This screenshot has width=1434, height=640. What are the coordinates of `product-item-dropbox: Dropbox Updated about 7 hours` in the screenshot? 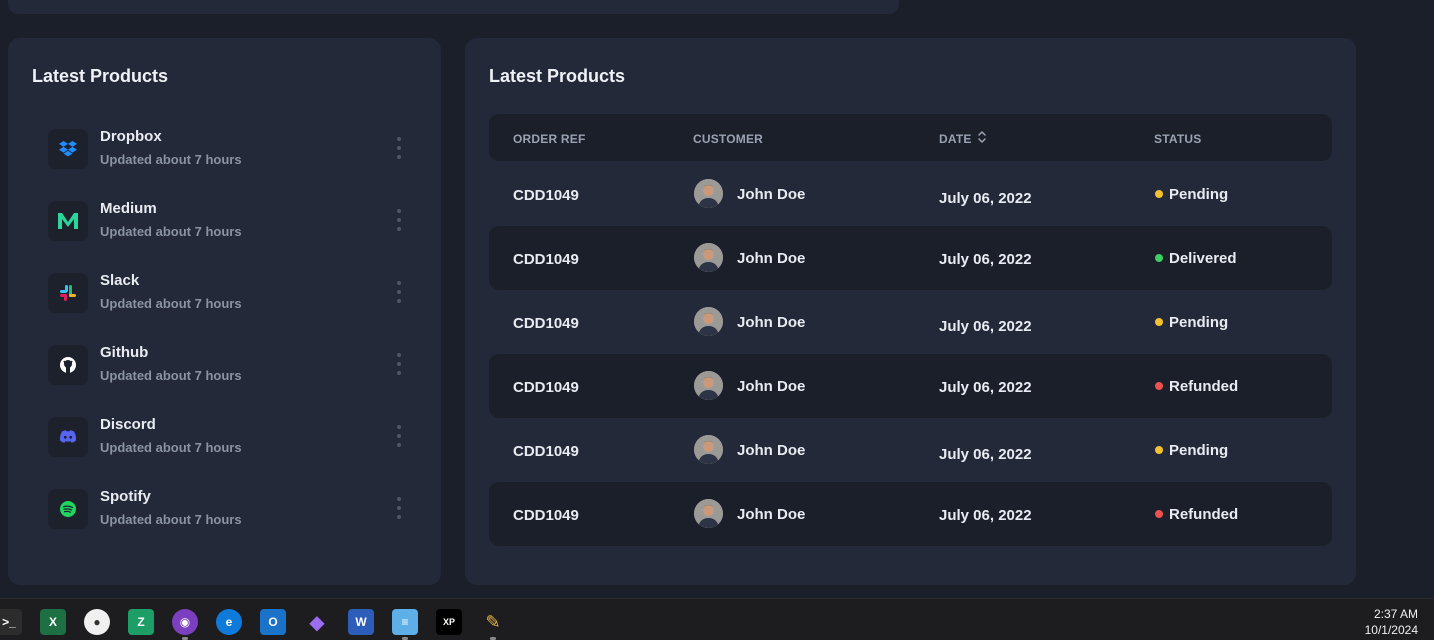 It's located at (233, 158).